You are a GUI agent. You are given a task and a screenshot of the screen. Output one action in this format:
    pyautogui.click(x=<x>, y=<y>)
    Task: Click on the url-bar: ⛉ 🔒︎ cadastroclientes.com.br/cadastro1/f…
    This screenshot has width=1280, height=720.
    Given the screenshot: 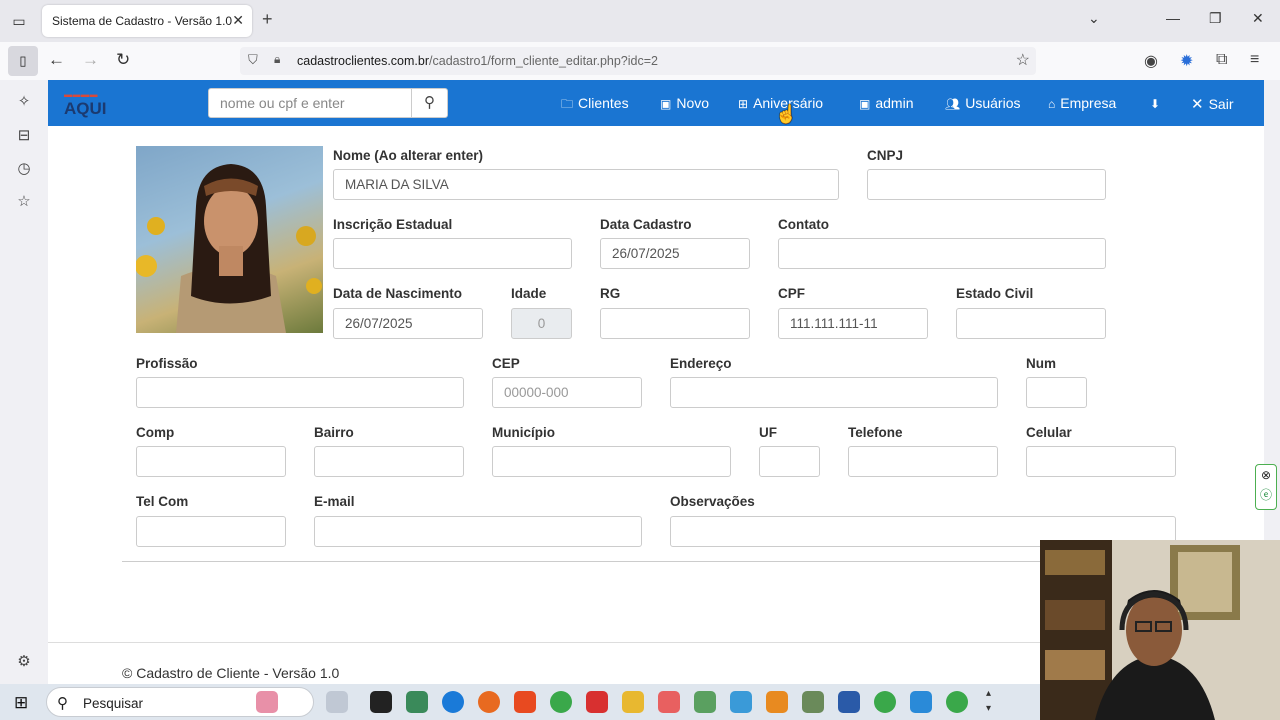 What is the action you would take?
    pyautogui.click(x=638, y=61)
    